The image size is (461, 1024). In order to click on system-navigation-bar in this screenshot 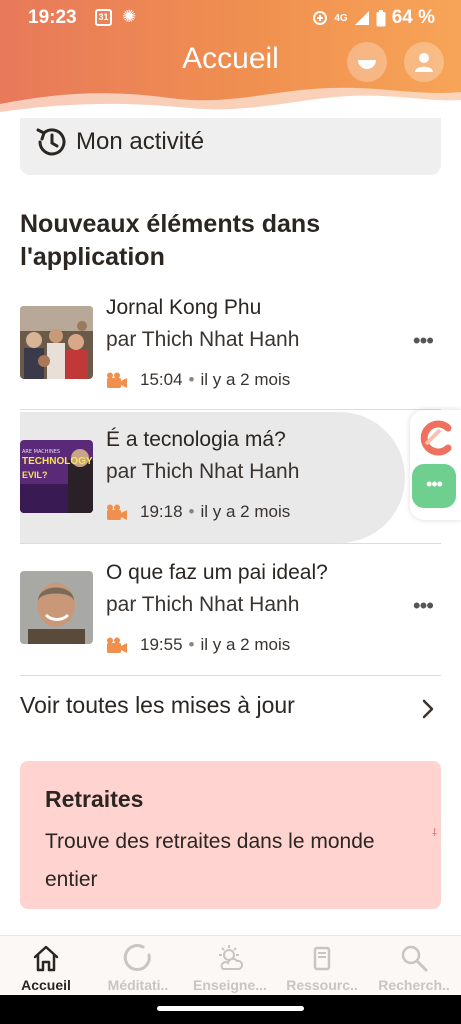, I will do `click(230, 1009)`.